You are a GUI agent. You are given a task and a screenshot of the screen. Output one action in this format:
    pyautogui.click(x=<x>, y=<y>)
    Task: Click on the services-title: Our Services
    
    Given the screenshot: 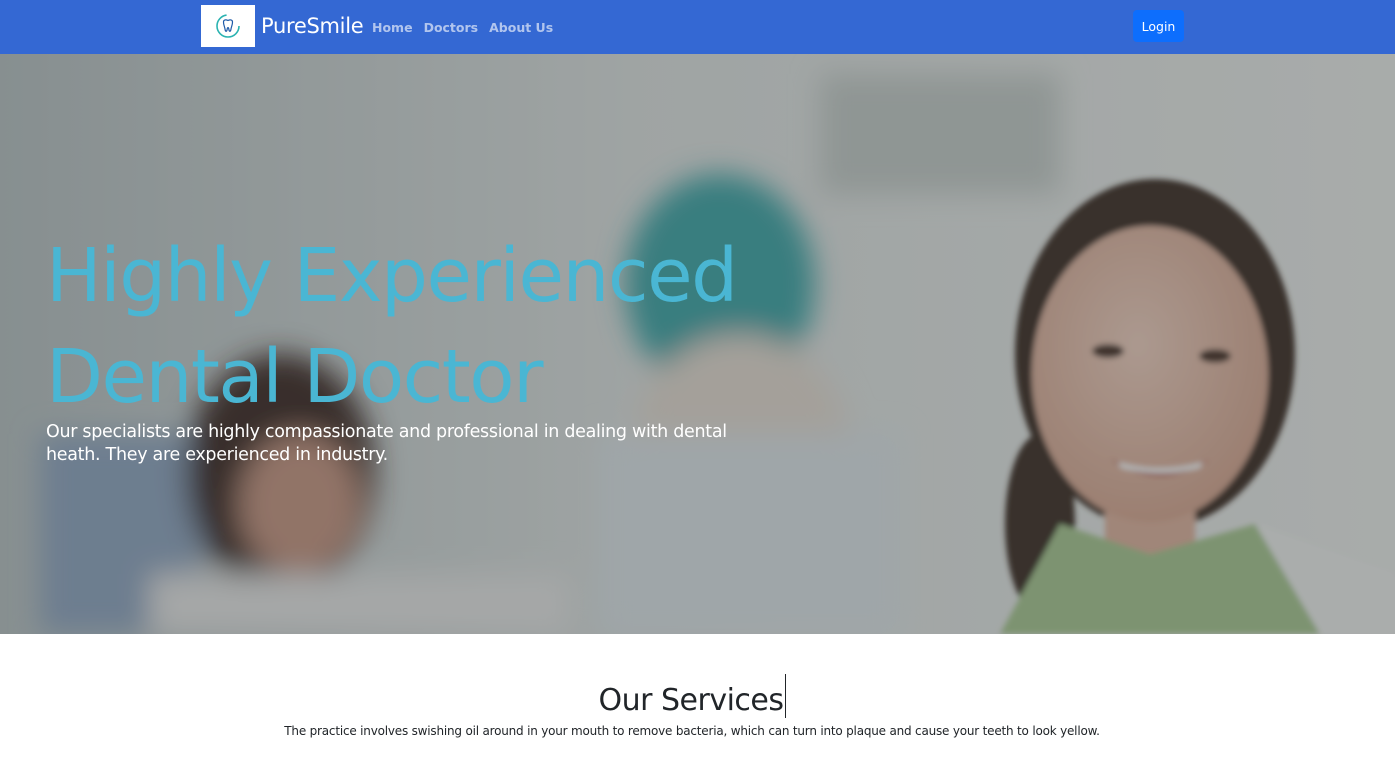 What is the action you would take?
    pyautogui.click(x=692, y=697)
    